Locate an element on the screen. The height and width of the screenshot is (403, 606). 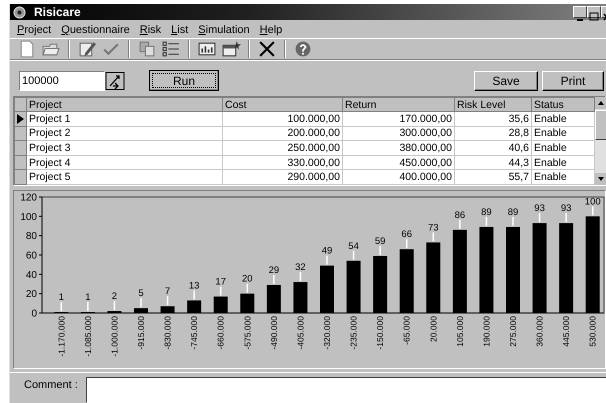
vertical-scrollbar is located at coordinates (600, 141).